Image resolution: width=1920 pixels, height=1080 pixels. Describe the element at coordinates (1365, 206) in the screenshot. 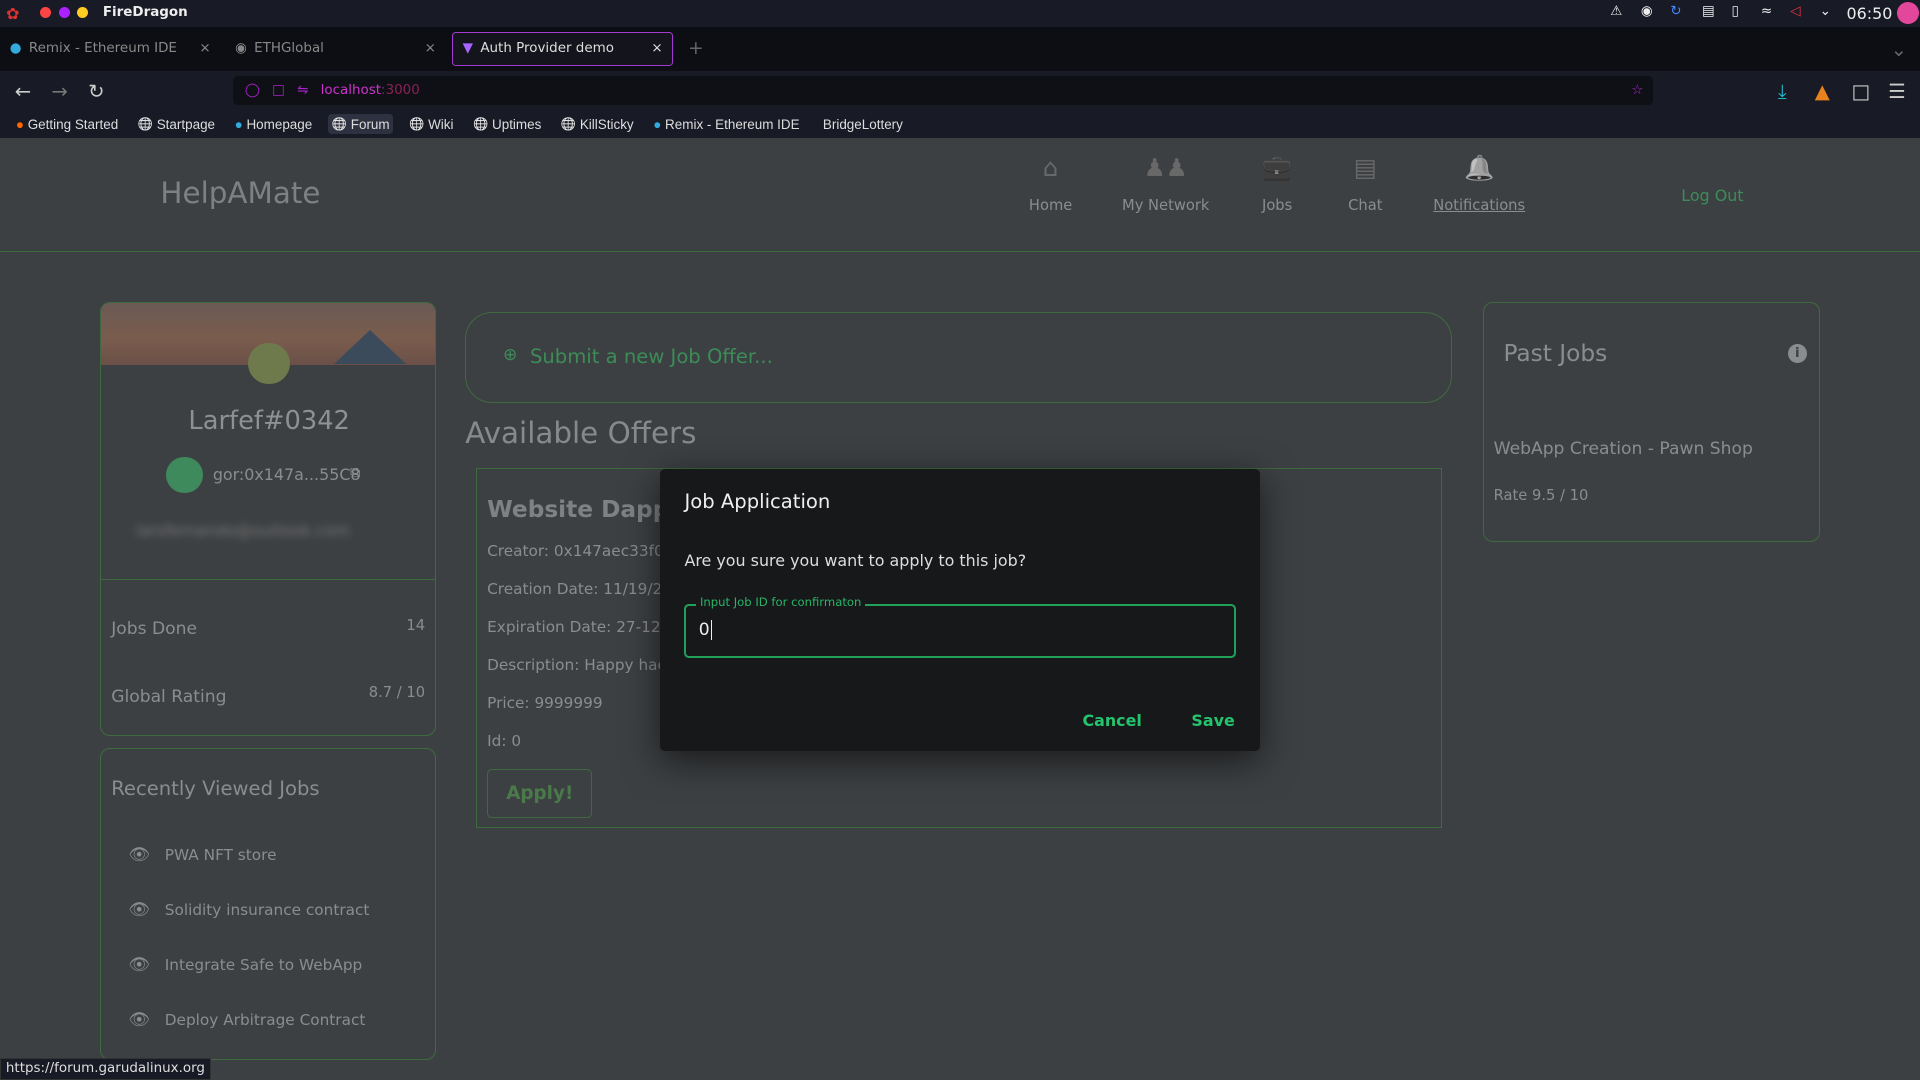

I see `nav-label: Chat` at that location.